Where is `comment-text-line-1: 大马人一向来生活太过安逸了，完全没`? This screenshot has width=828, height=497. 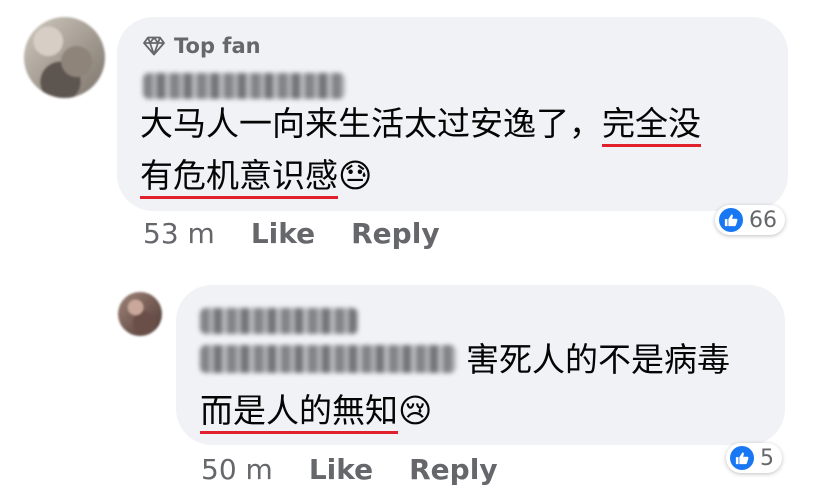 comment-text-line-1: 大马人一向来生活太过安逸了，完全没 is located at coordinates (420, 124).